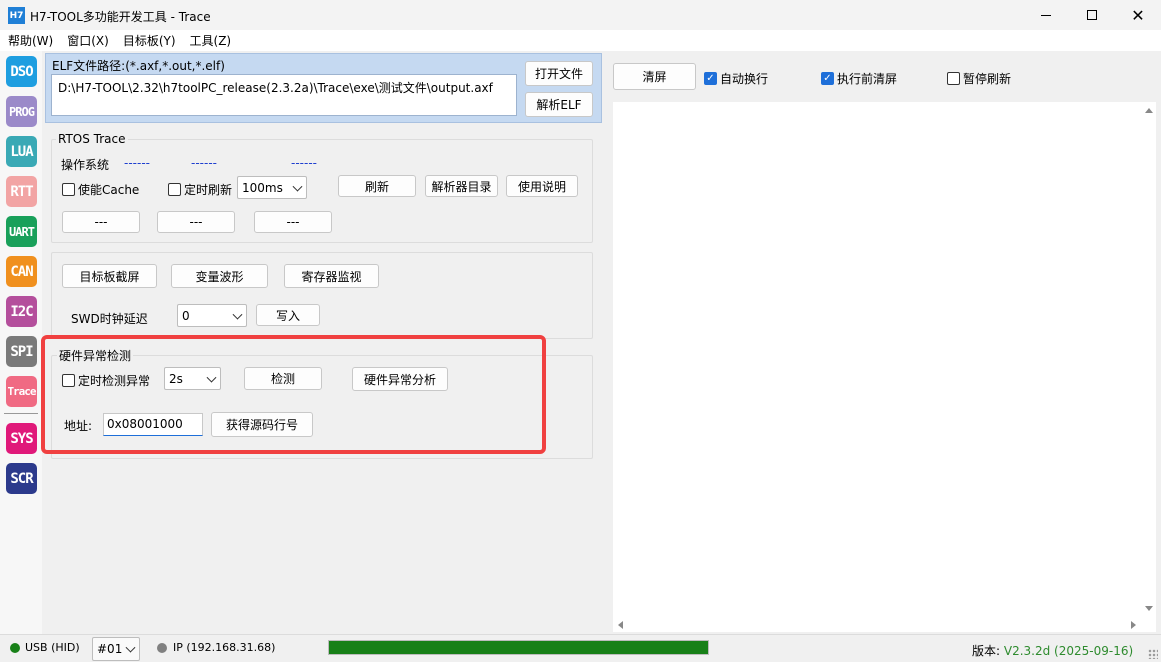  I want to click on menu-target: 目标板(Y), so click(149, 40).